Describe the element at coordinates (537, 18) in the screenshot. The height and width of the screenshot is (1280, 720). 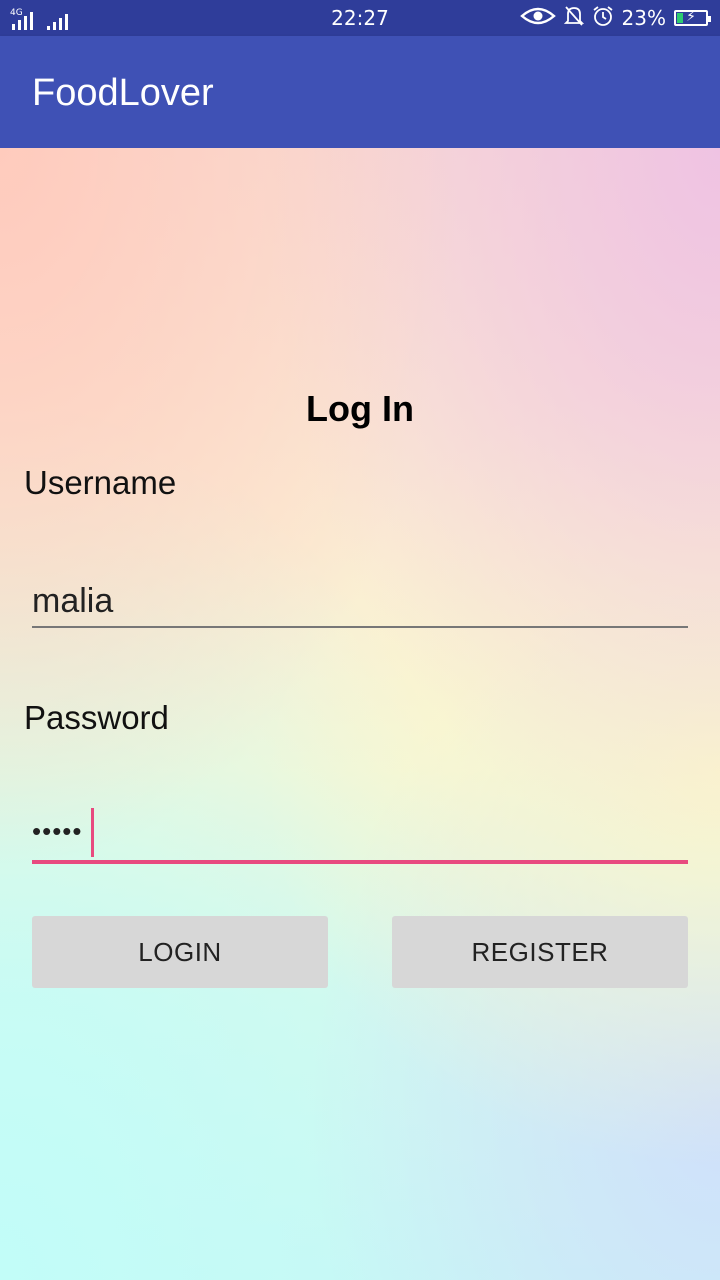
I see `eye-icon` at that location.